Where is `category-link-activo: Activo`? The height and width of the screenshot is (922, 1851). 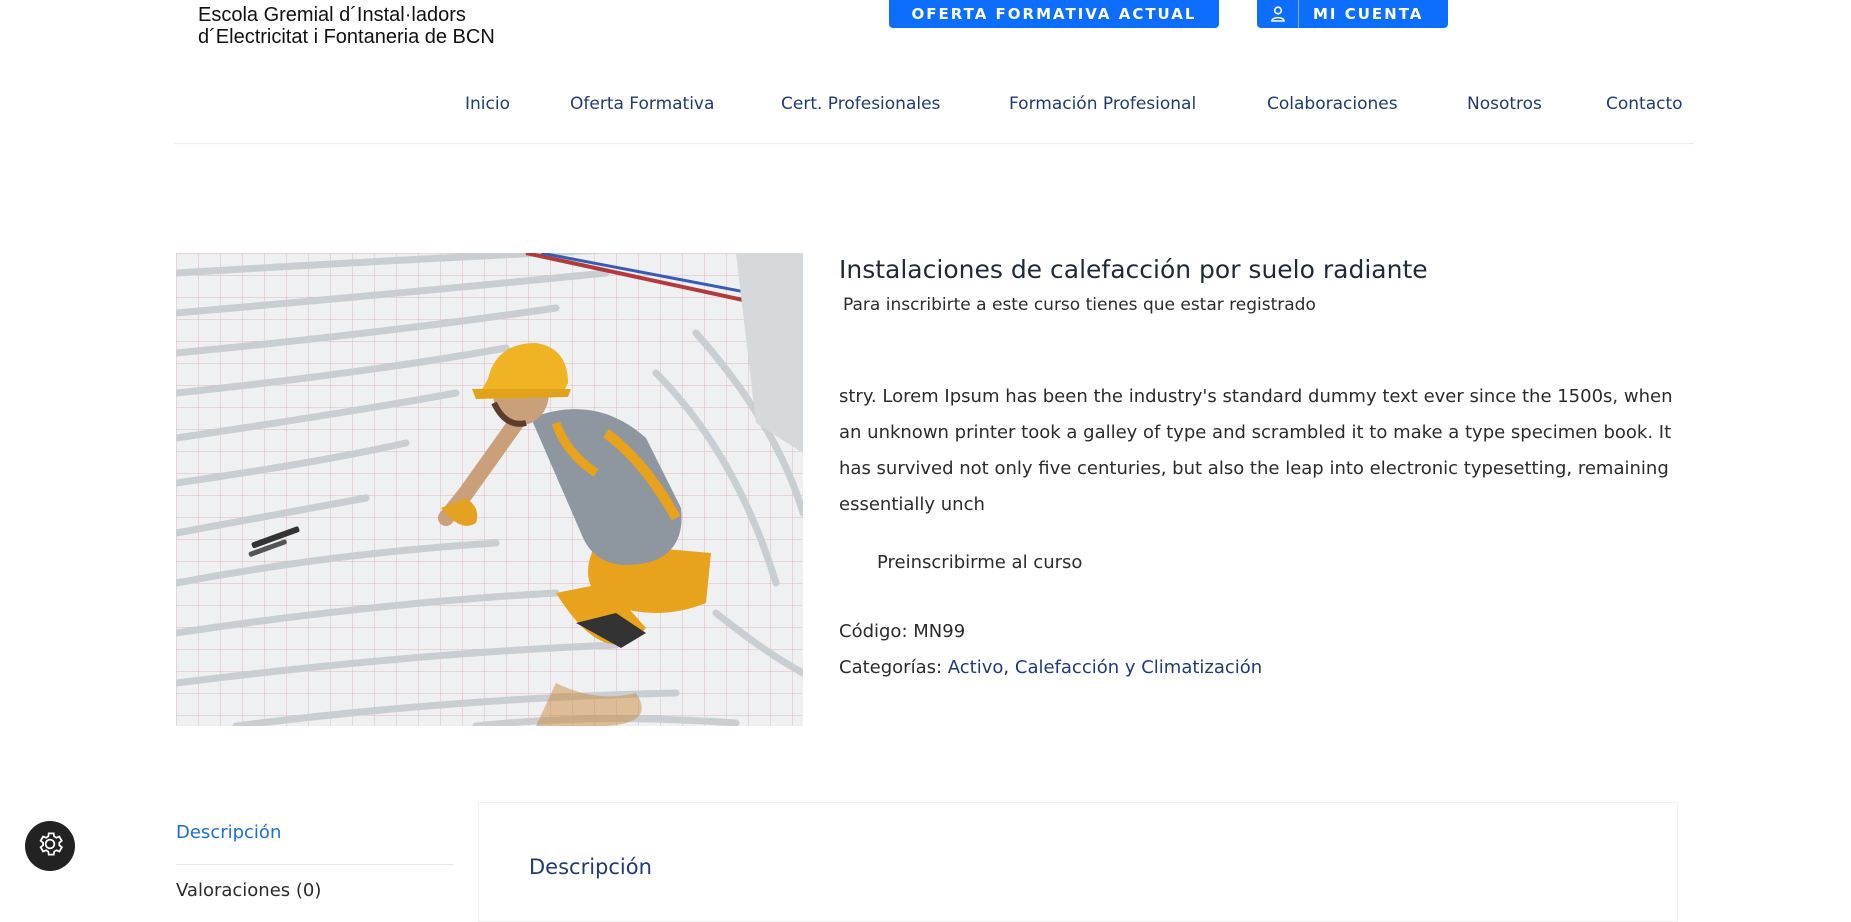 category-link-activo: Activo is located at coordinates (976, 667).